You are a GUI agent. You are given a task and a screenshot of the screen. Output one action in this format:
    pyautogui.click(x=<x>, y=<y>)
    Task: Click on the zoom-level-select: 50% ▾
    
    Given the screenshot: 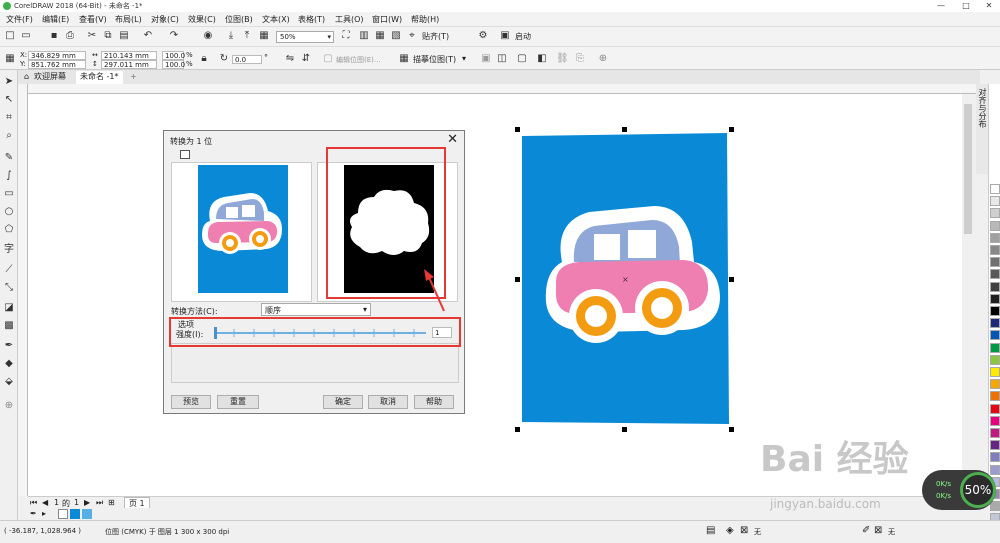 What is the action you would take?
    pyautogui.click(x=305, y=37)
    